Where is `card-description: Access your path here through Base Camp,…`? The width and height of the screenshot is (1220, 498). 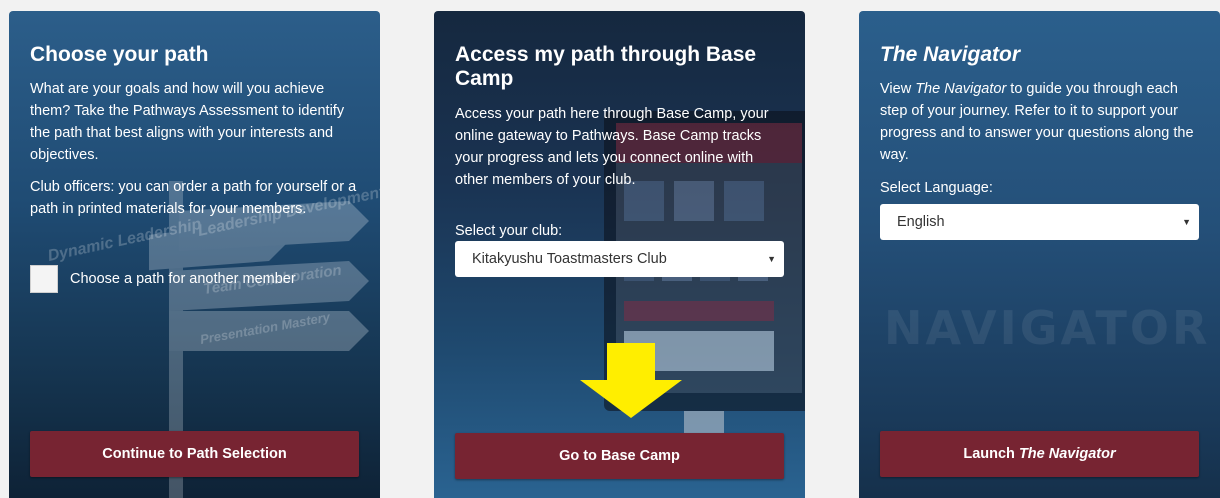
card-description: Access your path here through Base Camp,… is located at coordinates (612, 147).